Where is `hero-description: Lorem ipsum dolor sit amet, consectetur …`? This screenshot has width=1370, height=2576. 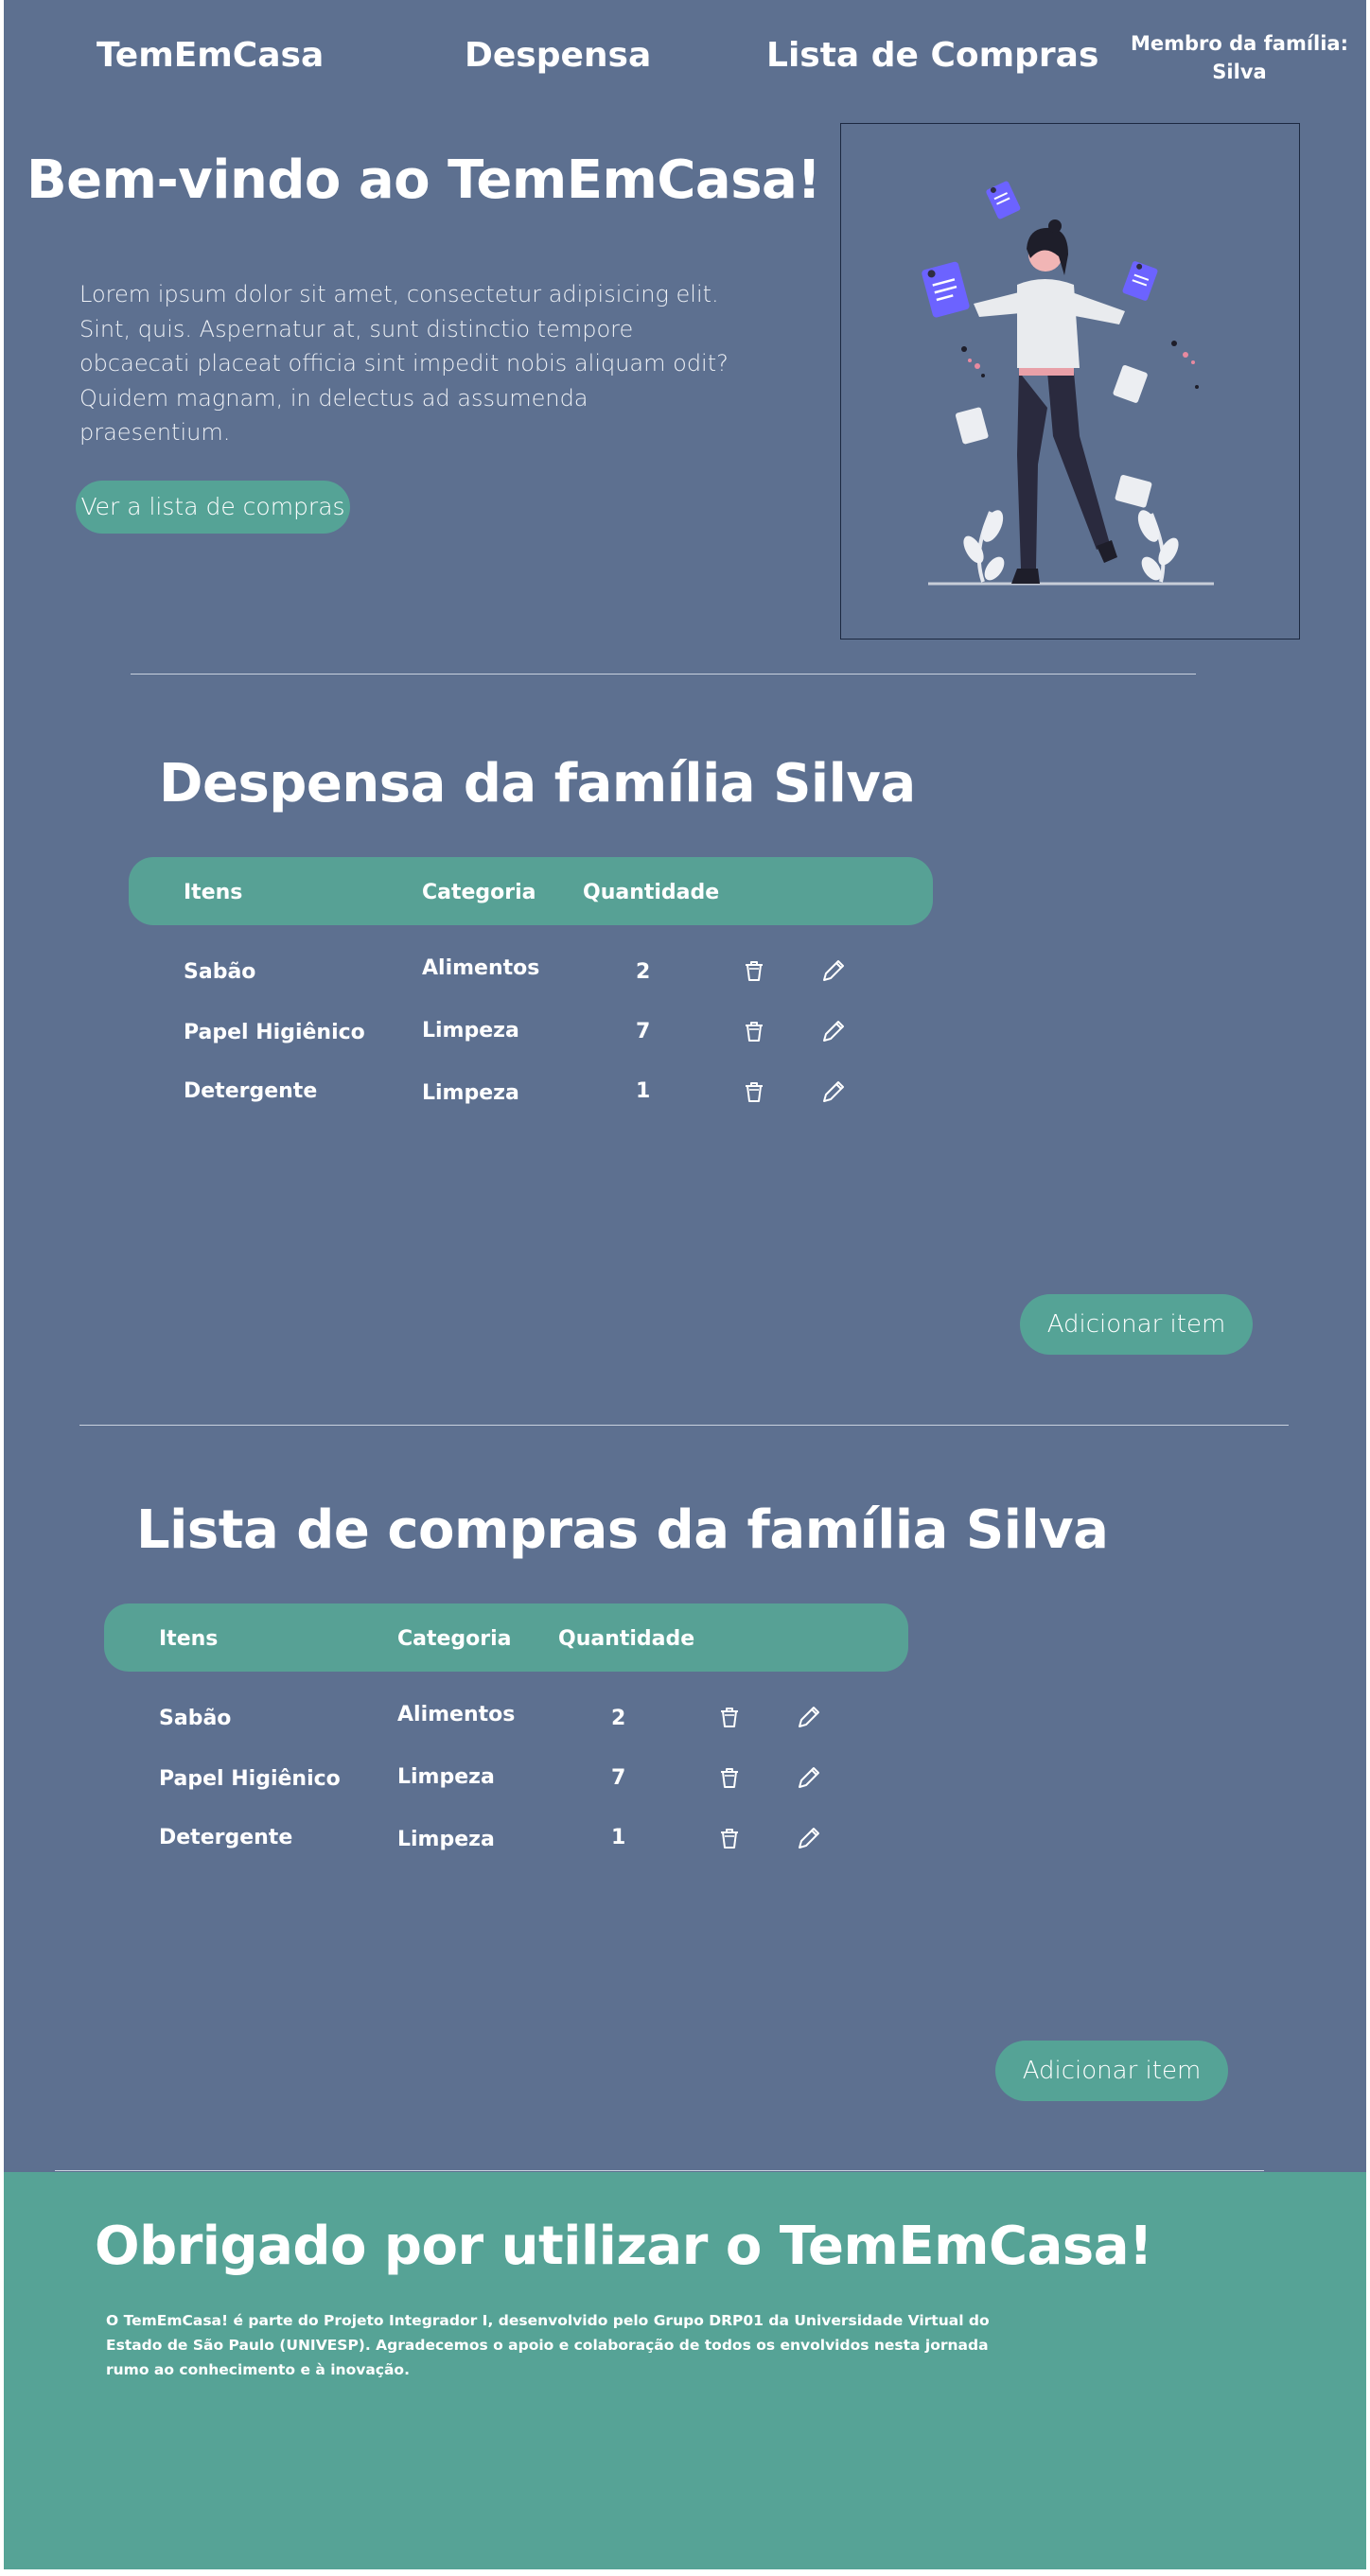 hero-description: Lorem ipsum dolor sit amet, consectetur … is located at coordinates (404, 364).